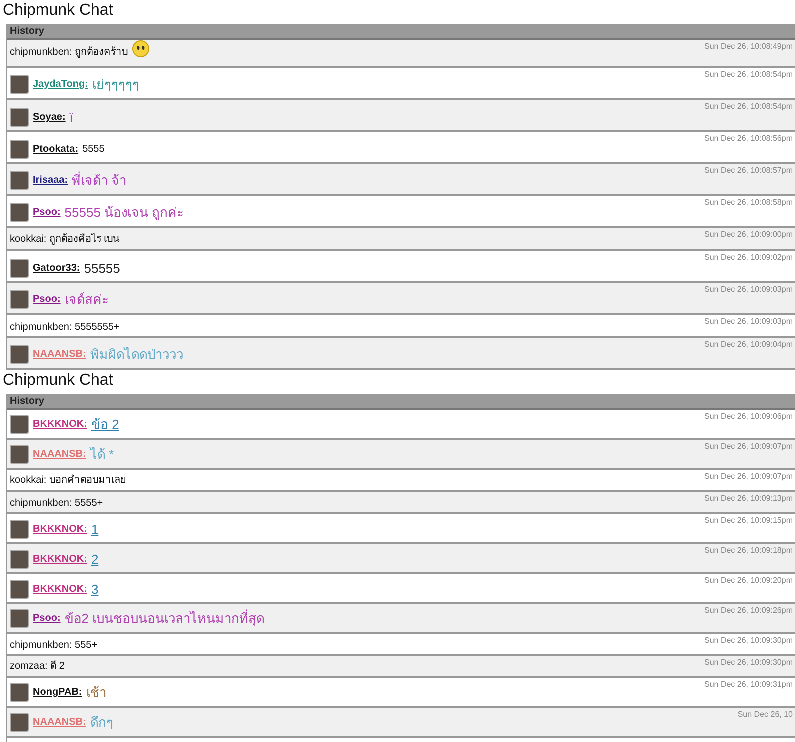 Image resolution: width=795 pixels, height=742 pixels. What do you see at coordinates (141, 49) in the screenshot?
I see `smiley-icon` at bounding box center [141, 49].